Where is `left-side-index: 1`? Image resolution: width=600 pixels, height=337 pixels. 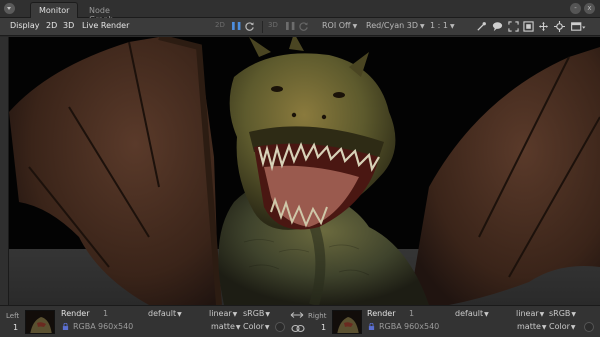 left-side-index: 1 is located at coordinates (16, 327).